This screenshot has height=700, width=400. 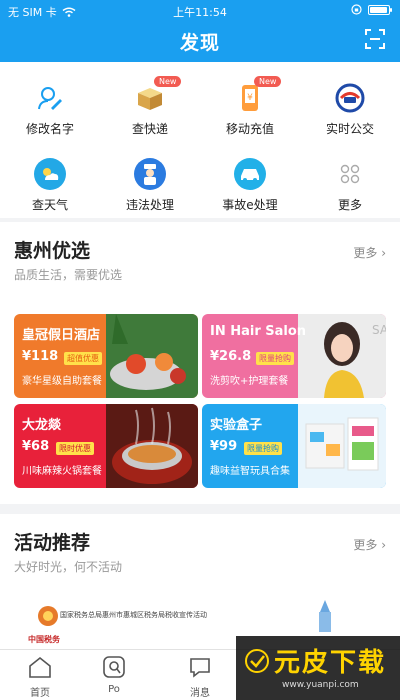 What do you see at coordinates (150, 107) in the screenshot?
I see `service-express: New 查快递` at bounding box center [150, 107].